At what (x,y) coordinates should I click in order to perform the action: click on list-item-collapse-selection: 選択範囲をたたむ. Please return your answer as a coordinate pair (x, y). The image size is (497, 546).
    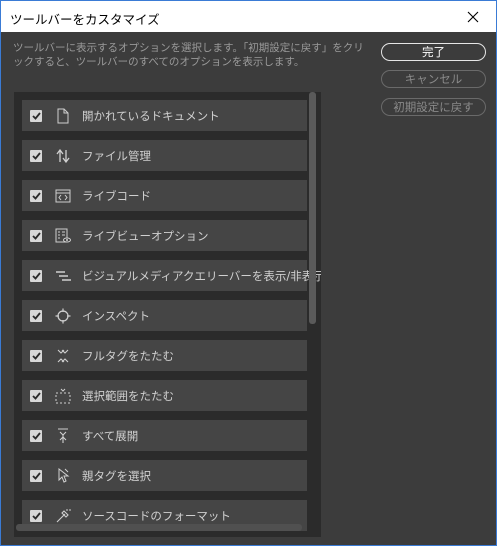
    Looking at the image, I should click on (164, 395).